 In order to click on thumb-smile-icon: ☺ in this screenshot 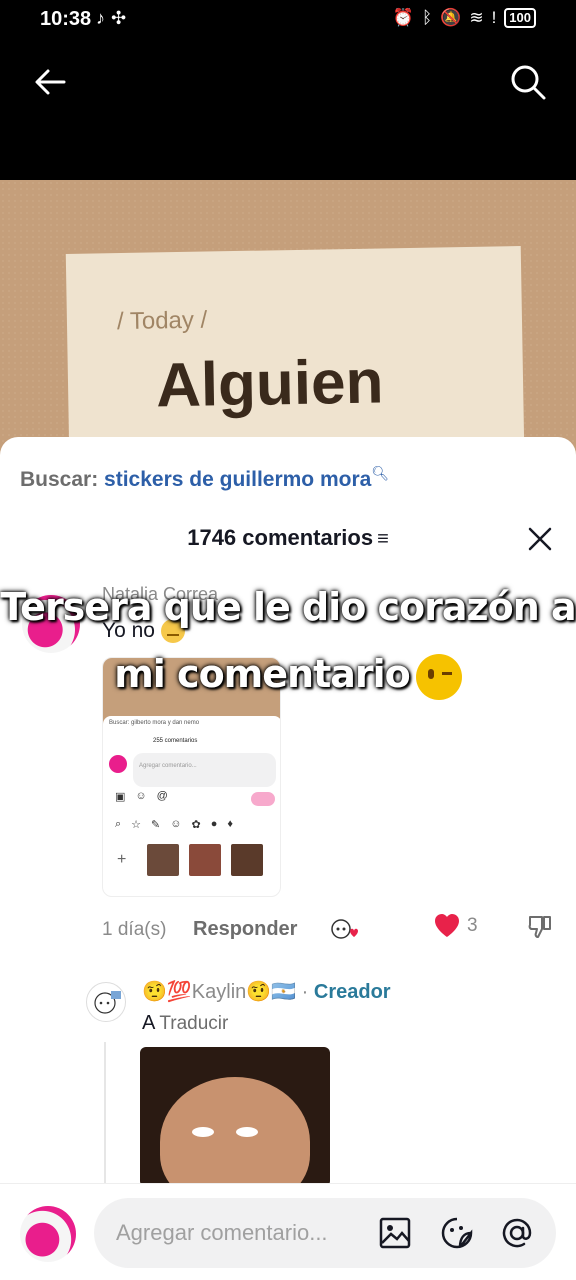, I will do `click(141, 796)`.